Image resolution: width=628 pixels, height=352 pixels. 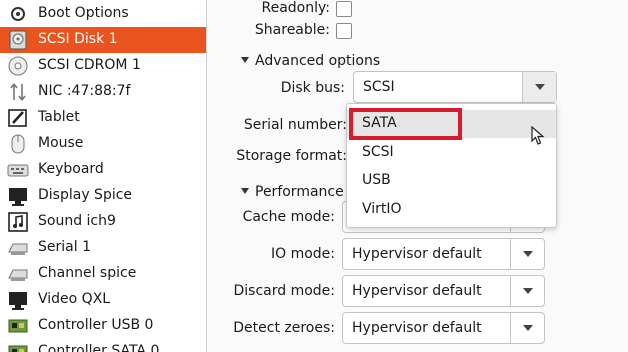 What do you see at coordinates (378, 152) in the screenshot?
I see `option-label: SCSI` at bounding box center [378, 152].